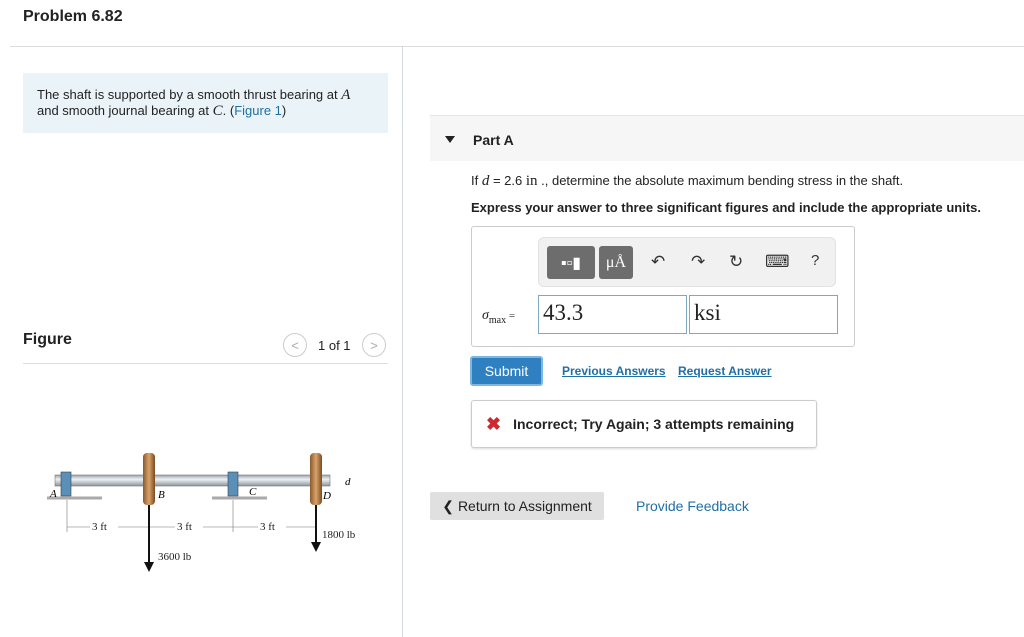 This screenshot has width=1024, height=637. Describe the element at coordinates (346, 95) in the screenshot. I see `var-a: A` at that location.